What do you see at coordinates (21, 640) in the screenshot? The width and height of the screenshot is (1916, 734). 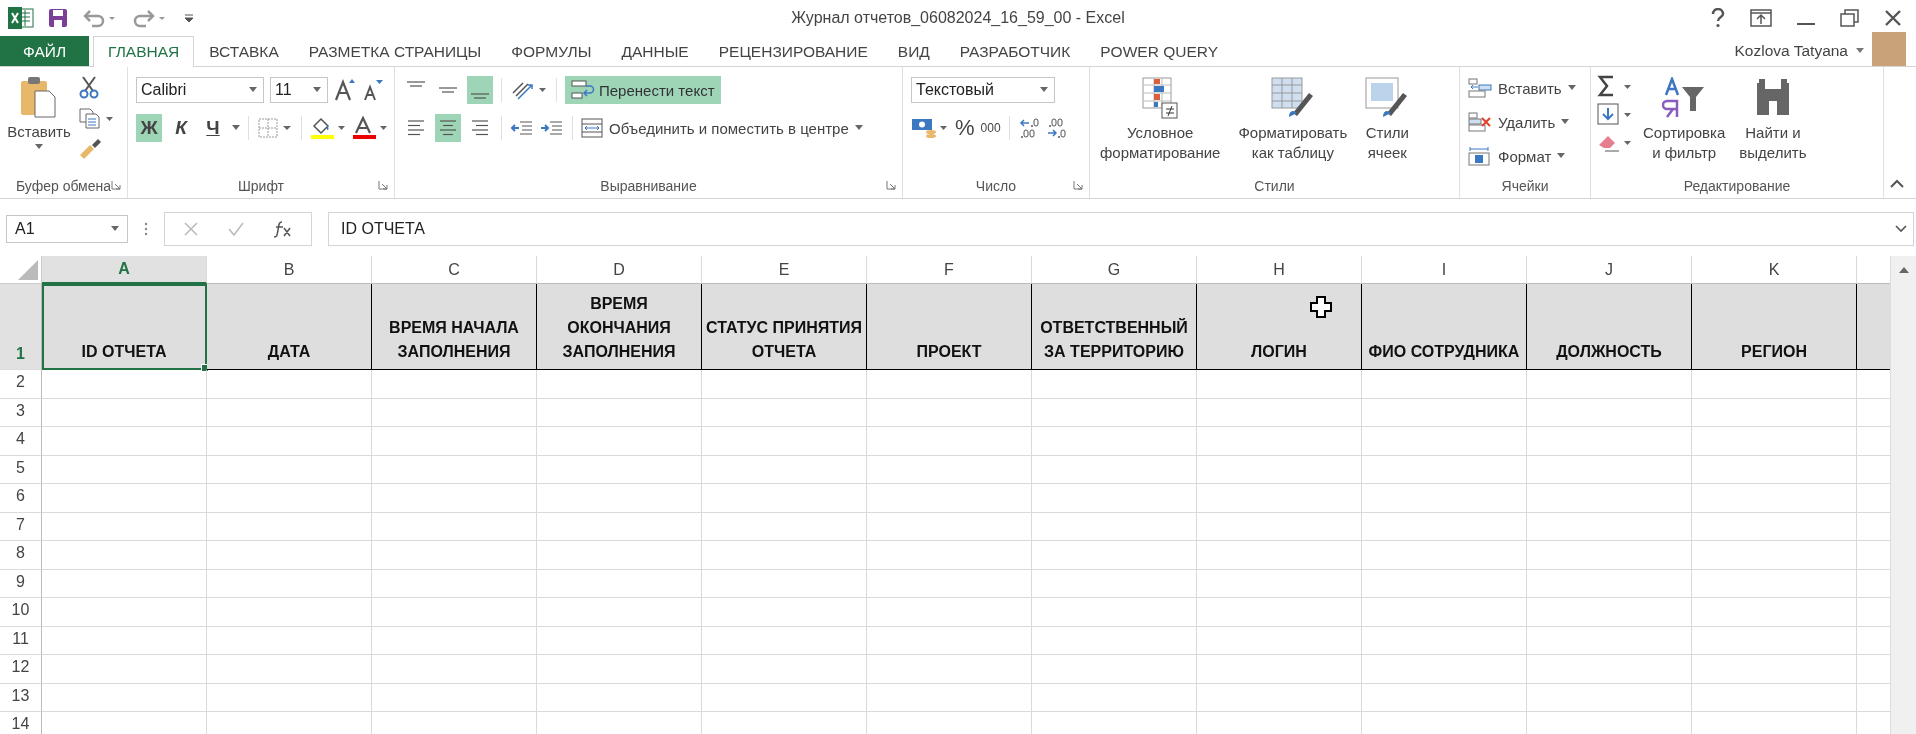 I see `row-header: 11` at bounding box center [21, 640].